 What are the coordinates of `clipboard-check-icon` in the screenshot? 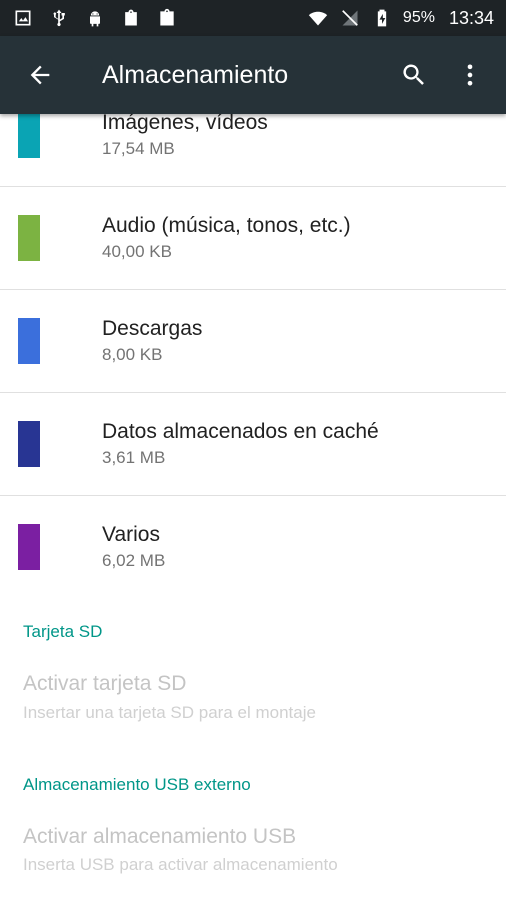 It's located at (167, 18).